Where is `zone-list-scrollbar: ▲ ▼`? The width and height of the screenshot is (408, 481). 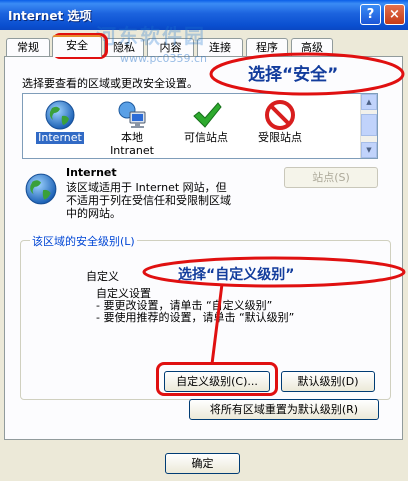 zone-list-scrollbar: ▲ ▼ is located at coordinates (368, 126).